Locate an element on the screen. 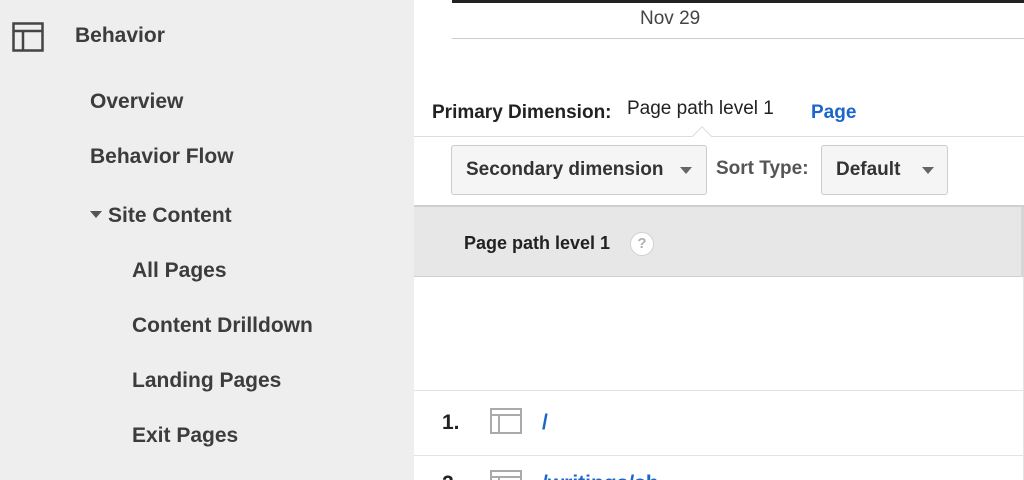 Image resolution: width=1024 pixels, height=480 pixels. sidebar-item-overview: Overview is located at coordinates (136, 102).